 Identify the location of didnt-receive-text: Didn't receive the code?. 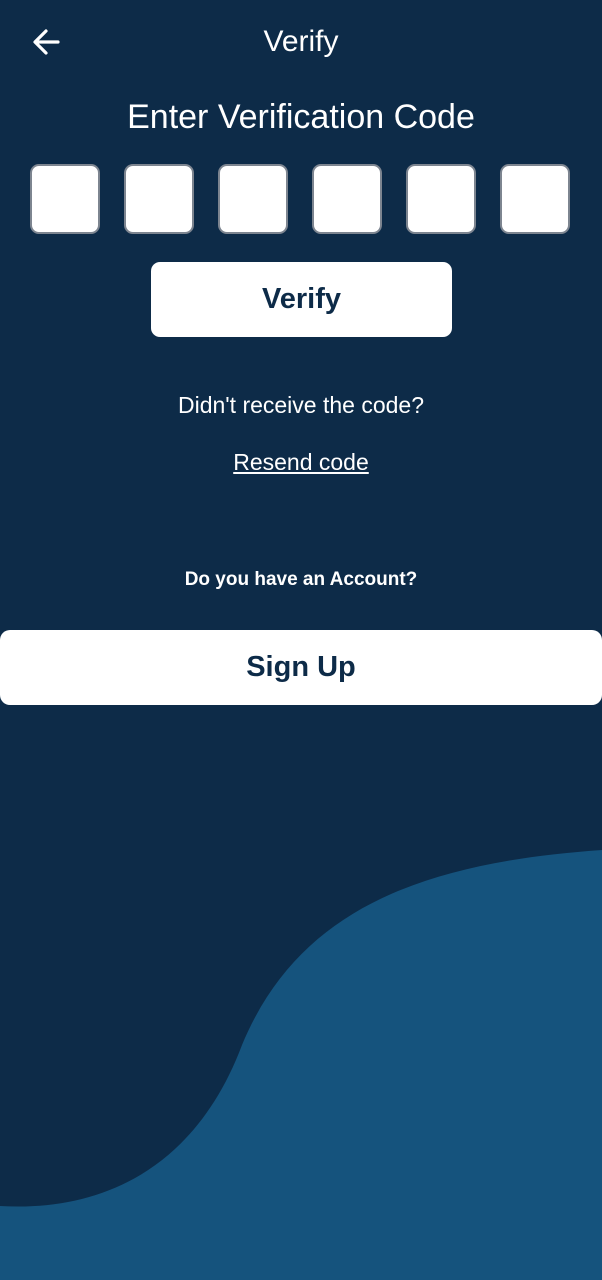
(301, 405).